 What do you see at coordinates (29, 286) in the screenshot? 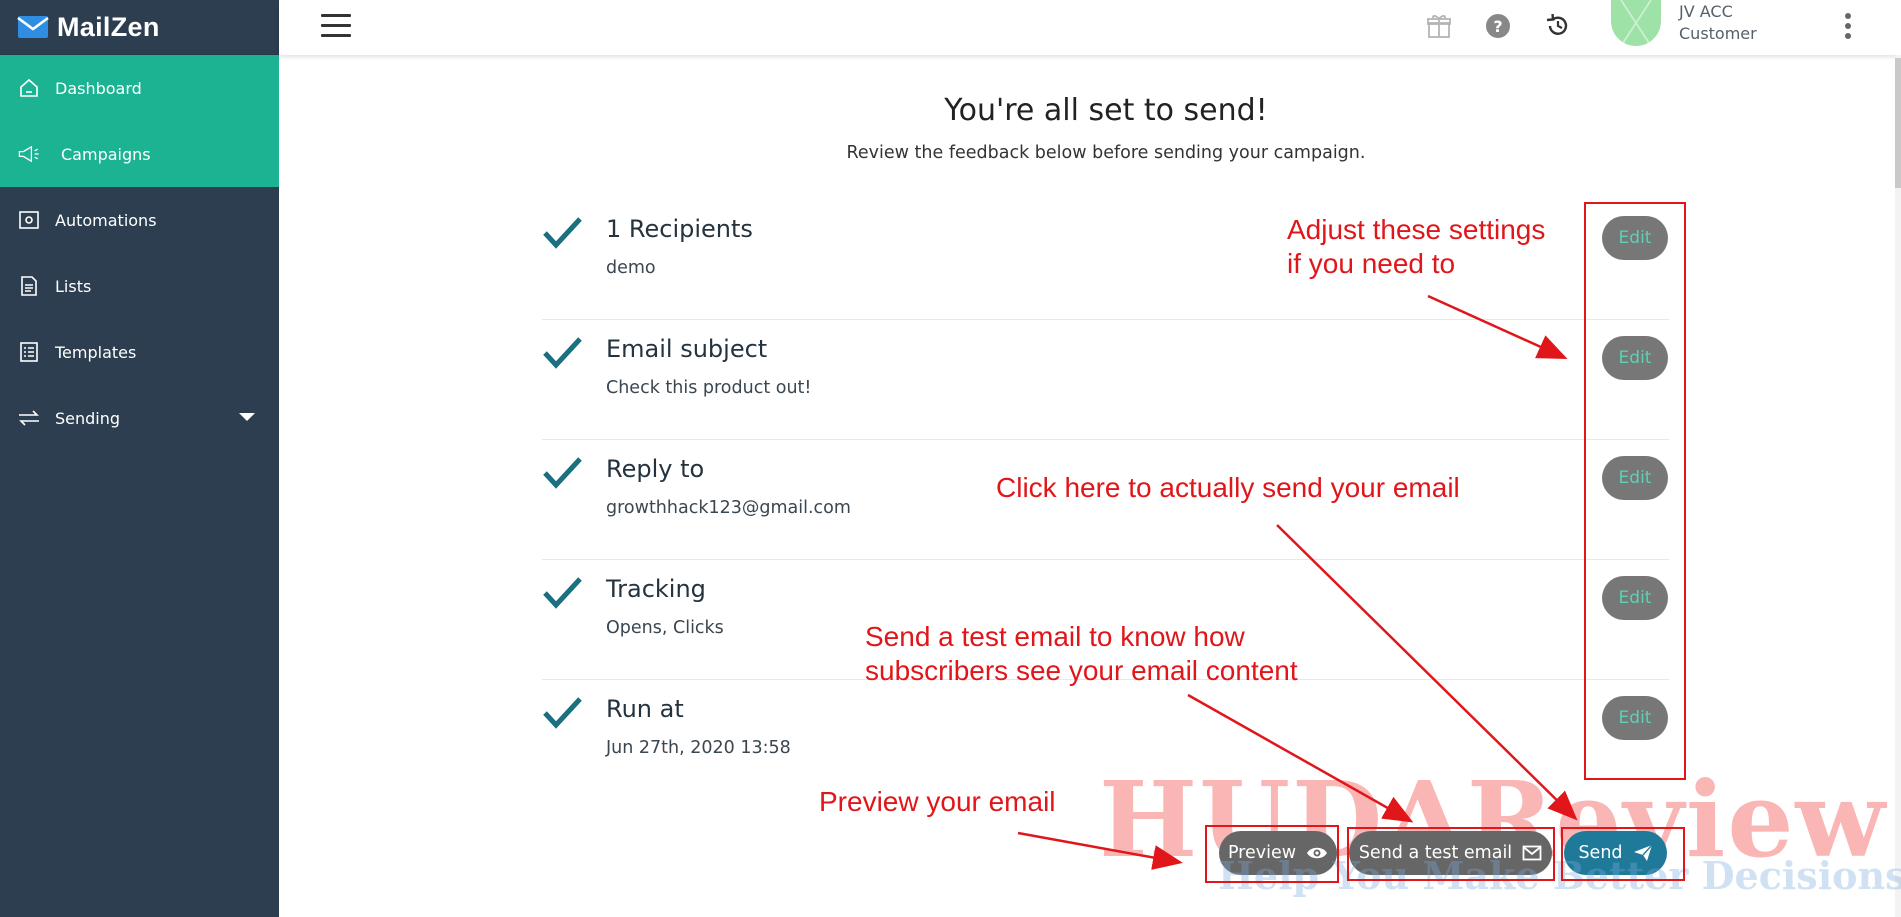
I see `list-document-icon` at bounding box center [29, 286].